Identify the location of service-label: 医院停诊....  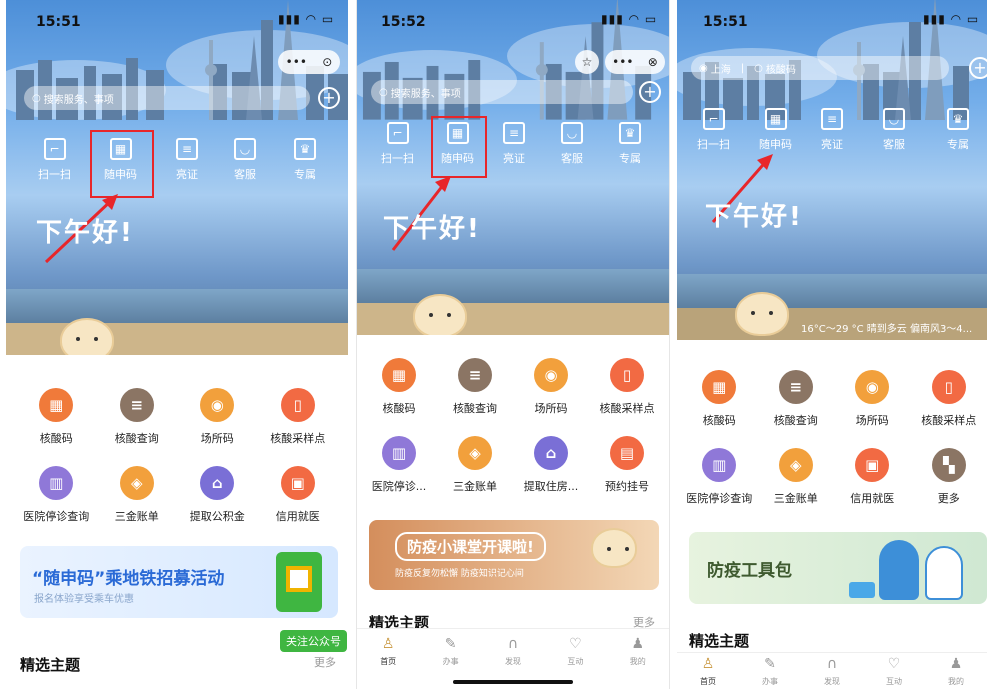
(399, 486).